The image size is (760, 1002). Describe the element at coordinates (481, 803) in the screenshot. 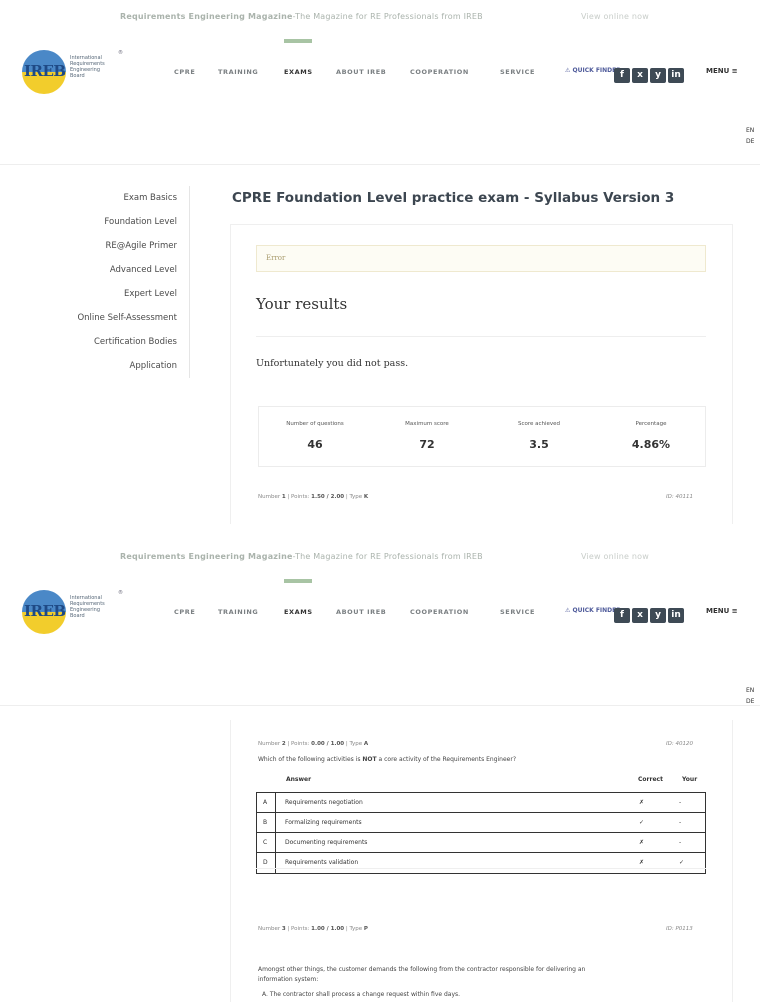

I see `answer-row: A Requirements negotiation ✗ -` at that location.